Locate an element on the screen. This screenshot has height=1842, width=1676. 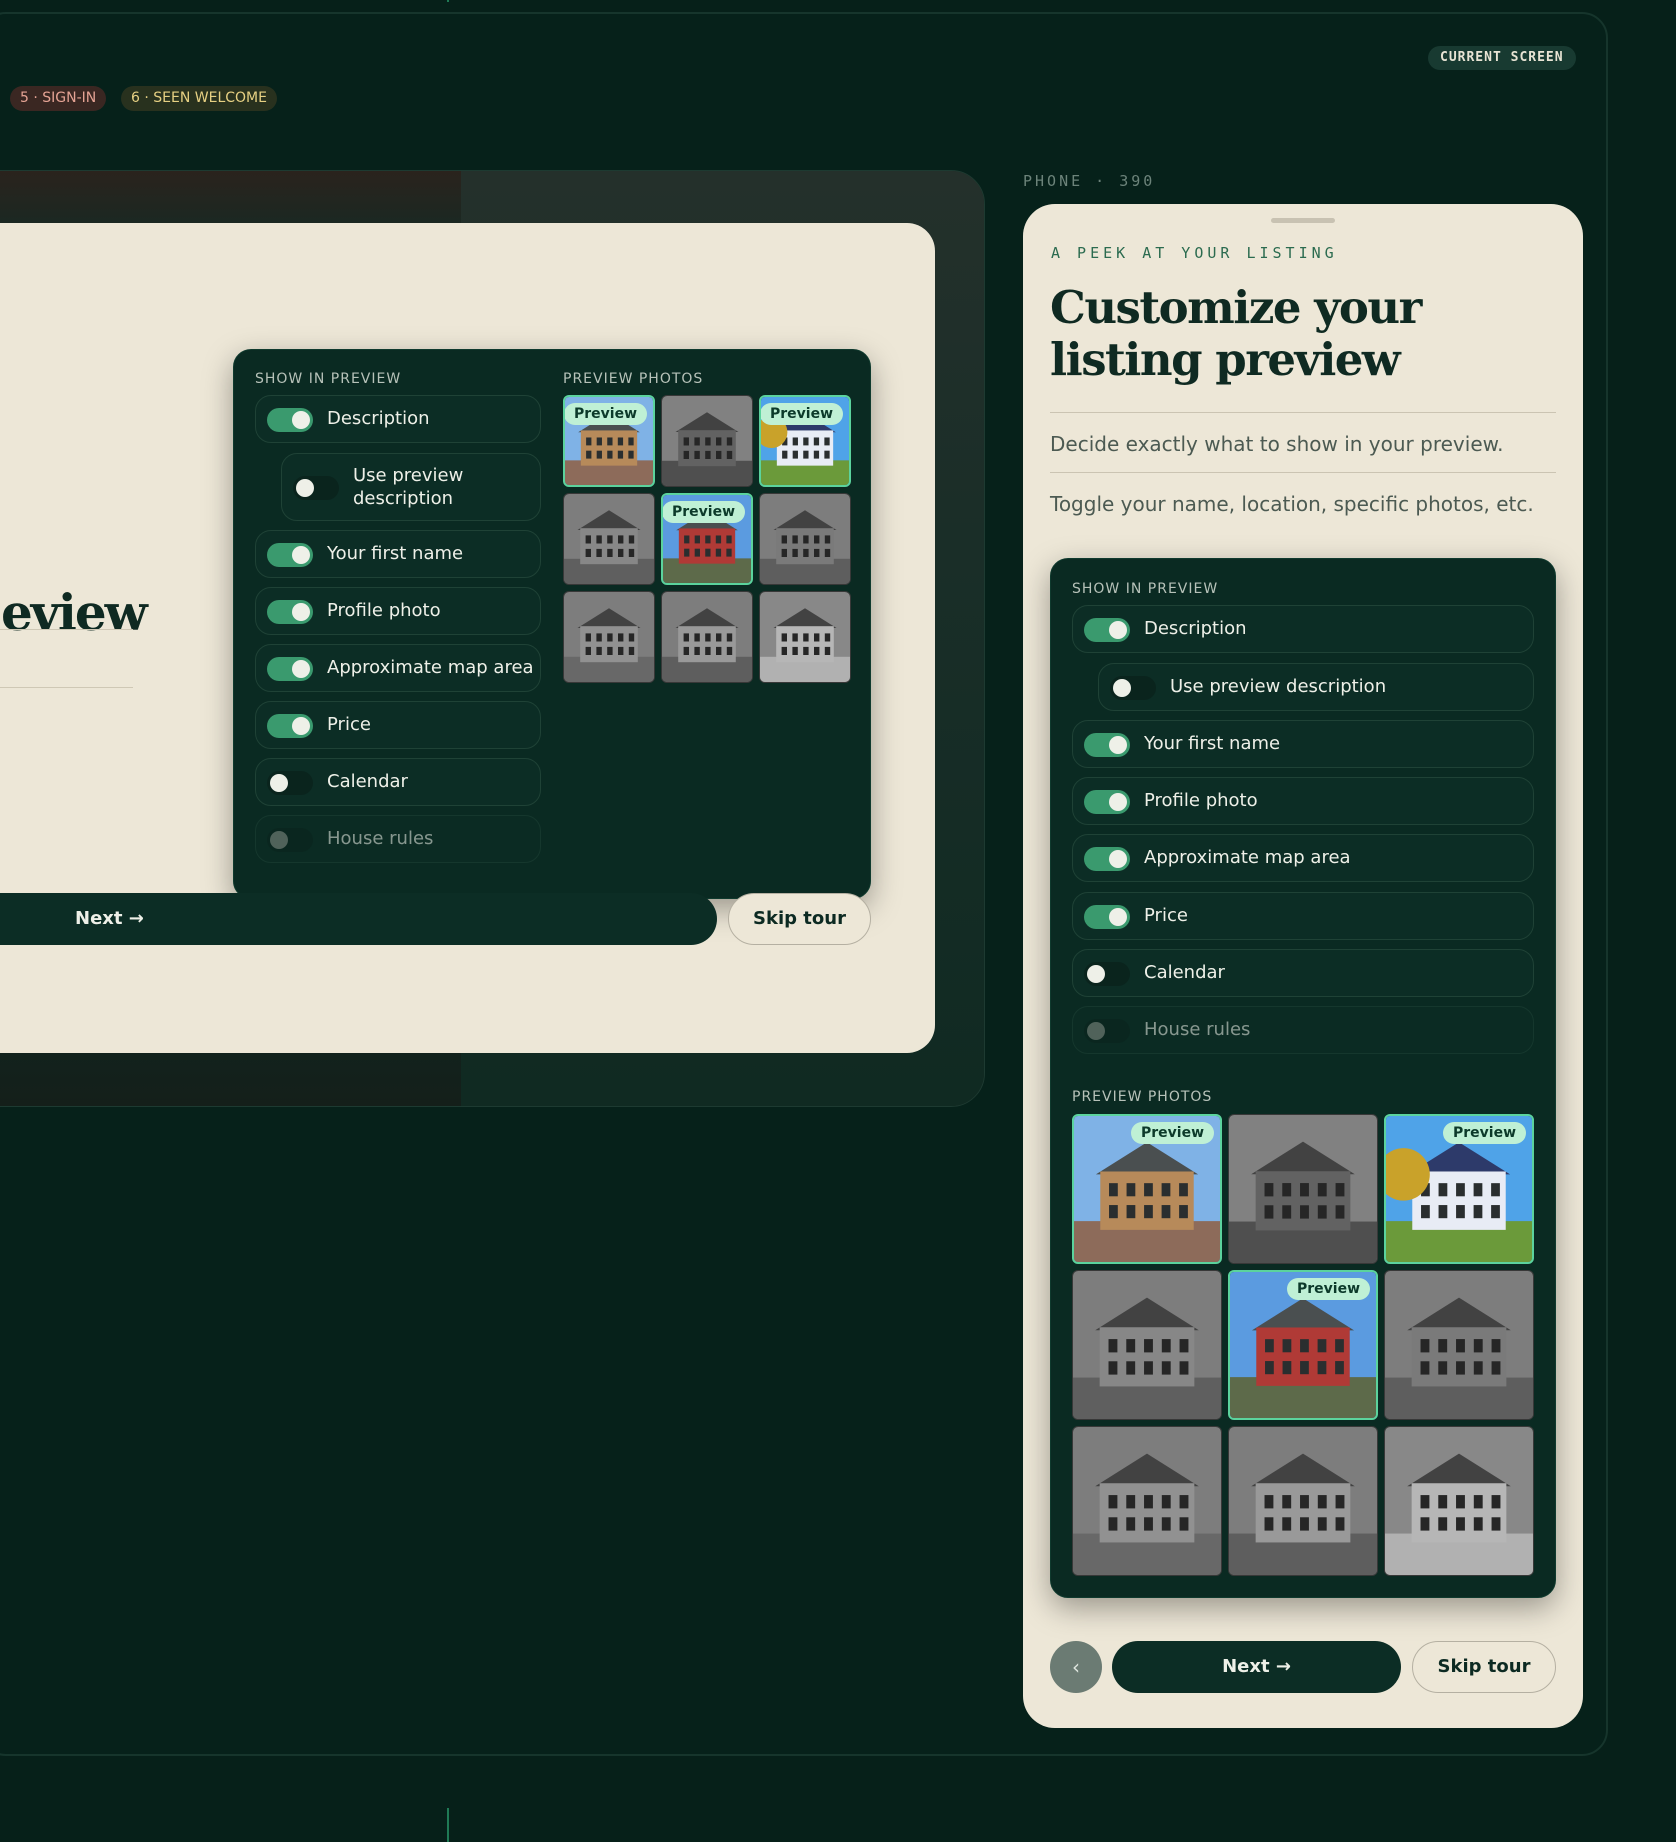
step-badge-seen-welcome: 6 · SEEN WELCOME is located at coordinates (199, 98).